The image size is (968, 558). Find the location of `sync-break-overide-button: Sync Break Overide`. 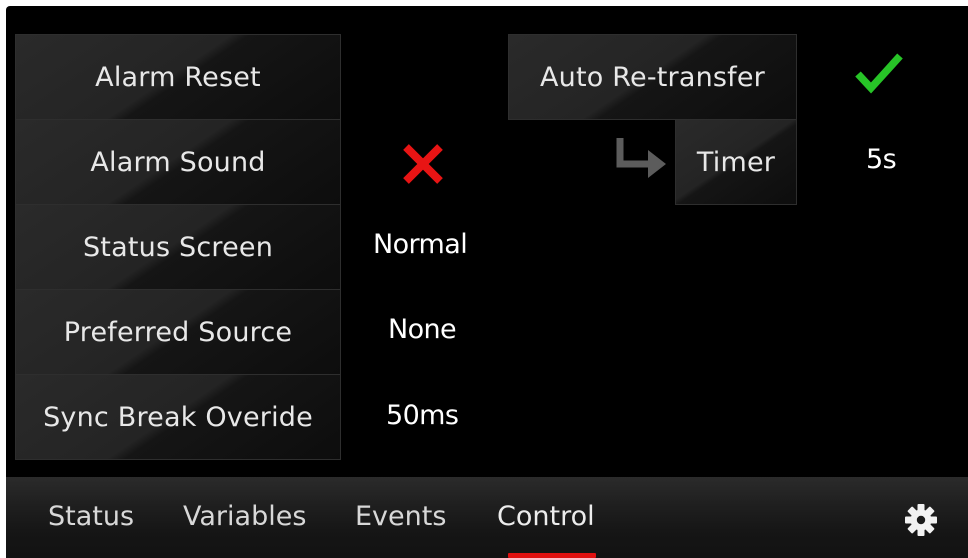

sync-break-overide-button: Sync Break Overide is located at coordinates (178, 417).